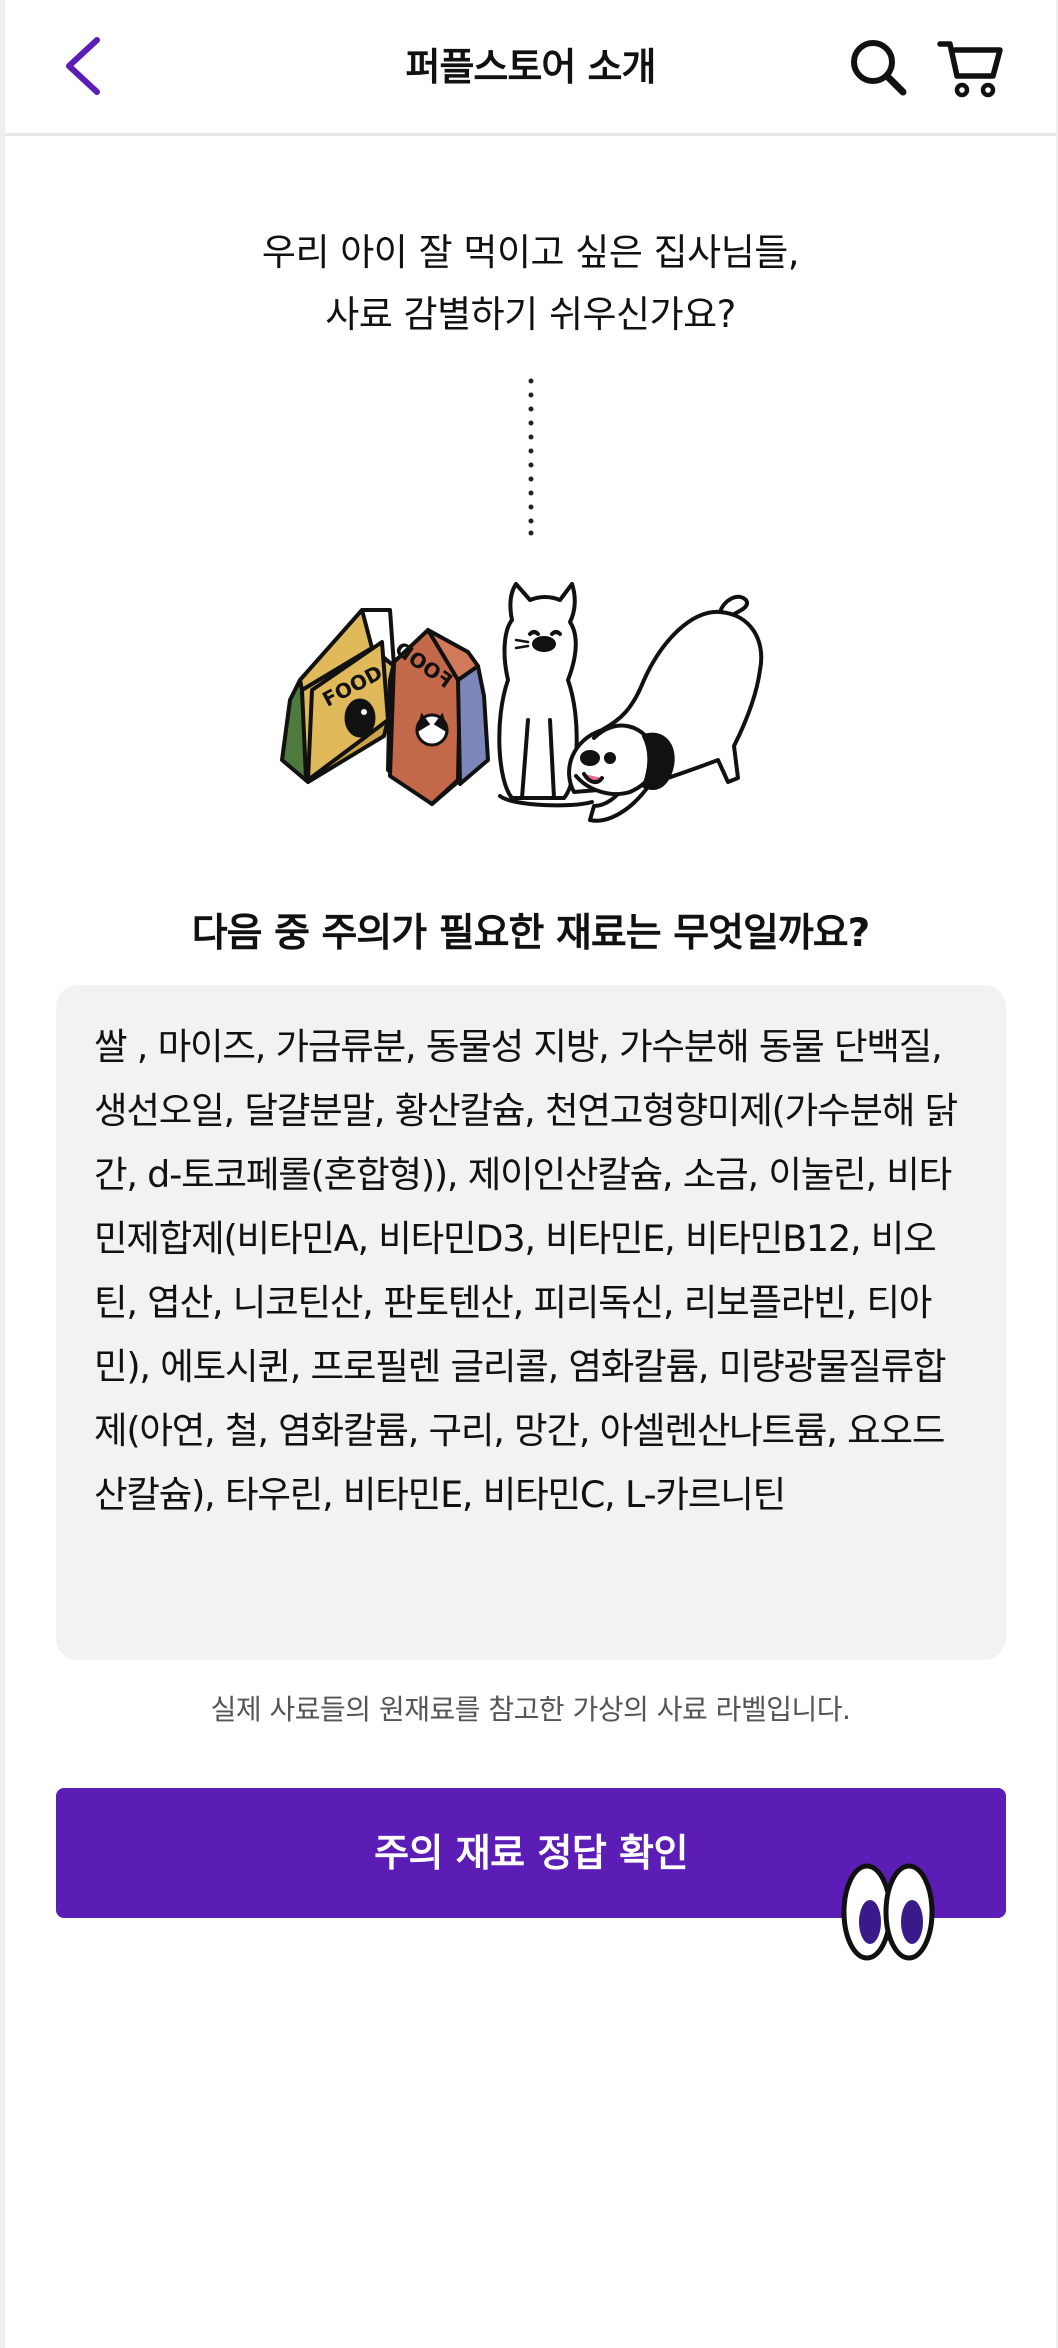  I want to click on cat-face-on-bag, so click(432, 729).